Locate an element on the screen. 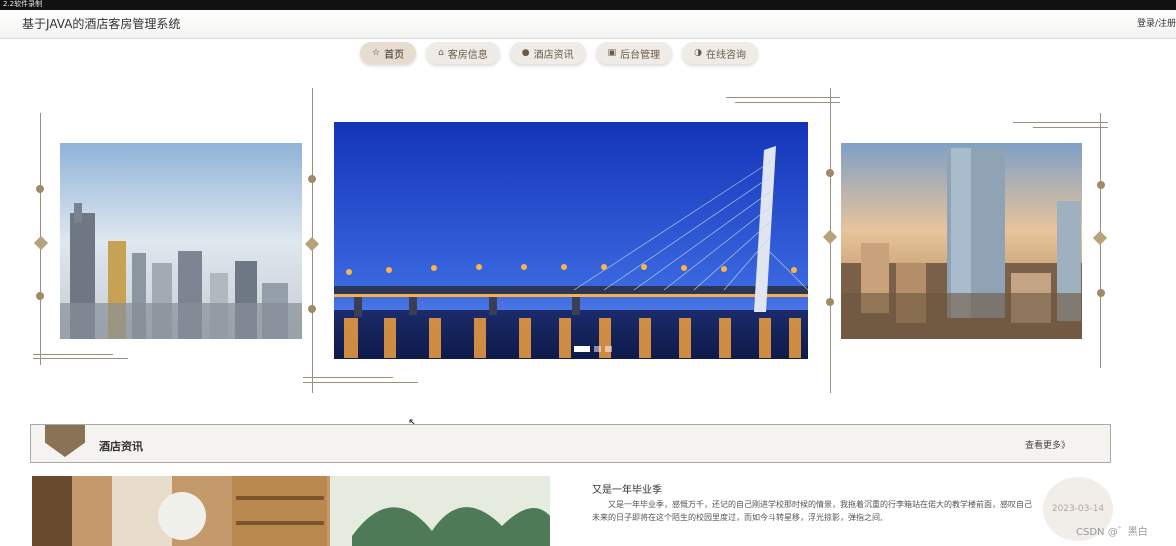 The width and height of the screenshot is (1176, 546). carousel-slide-left is located at coordinates (181, 241).